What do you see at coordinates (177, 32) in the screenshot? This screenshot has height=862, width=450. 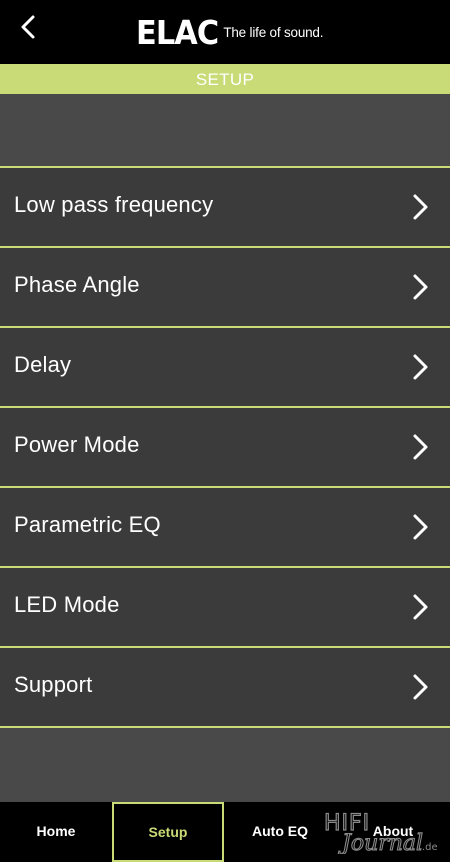 I see `logo-mark: ELAC` at bounding box center [177, 32].